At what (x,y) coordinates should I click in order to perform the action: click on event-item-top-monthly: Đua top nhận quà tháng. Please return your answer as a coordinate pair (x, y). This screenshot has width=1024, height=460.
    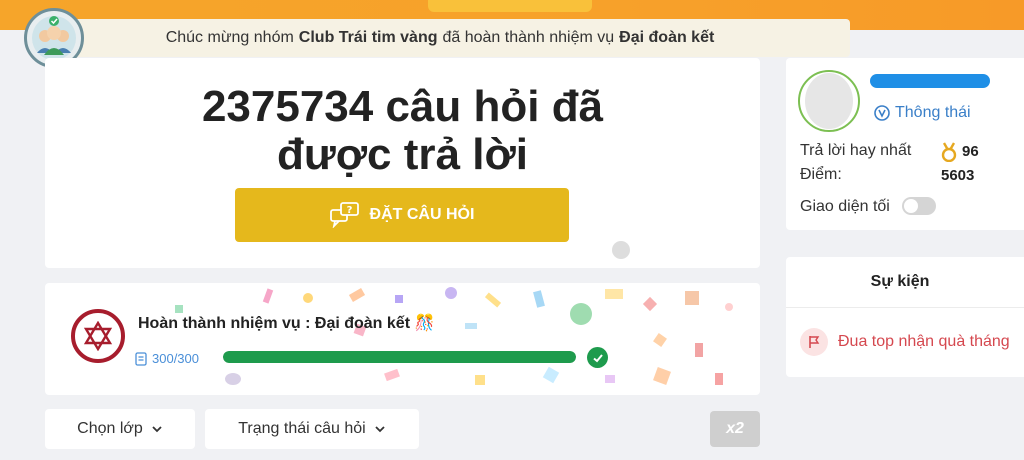
    Looking at the image, I should click on (905, 342).